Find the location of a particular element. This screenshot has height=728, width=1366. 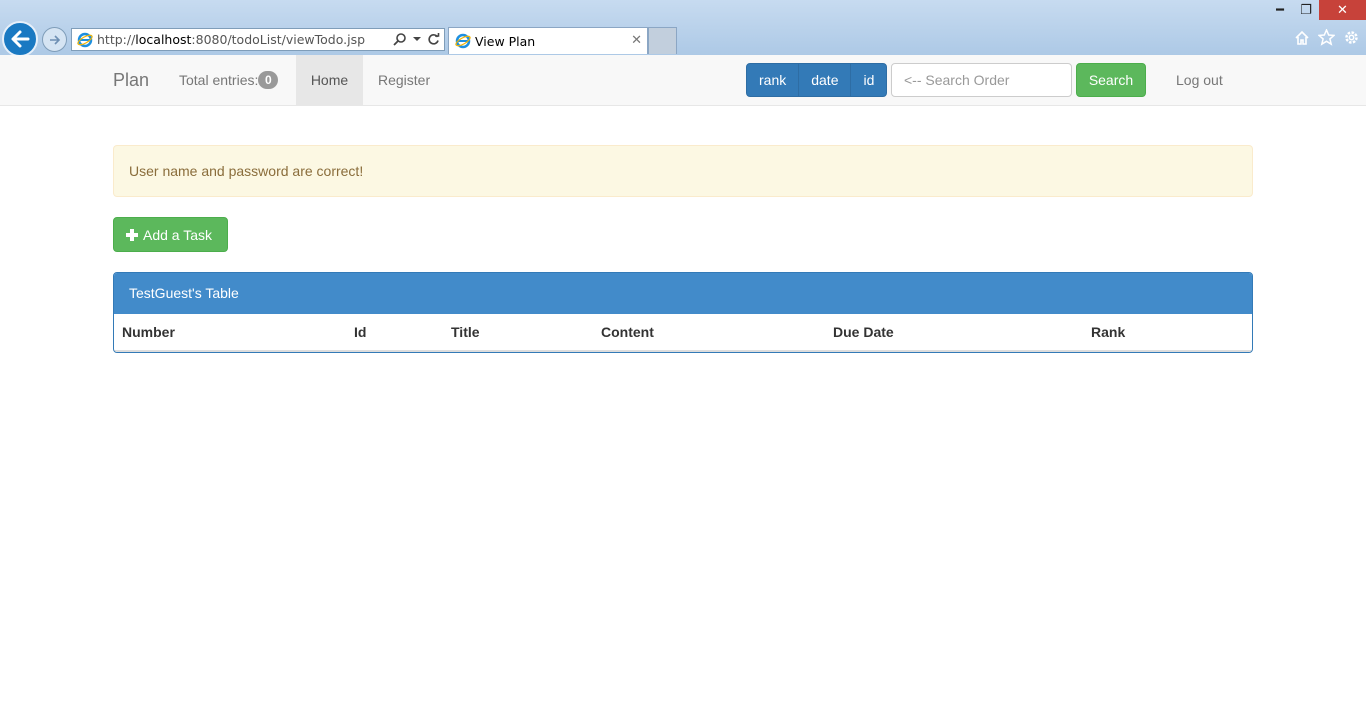

arrow-right-icon is located at coordinates (54, 39).